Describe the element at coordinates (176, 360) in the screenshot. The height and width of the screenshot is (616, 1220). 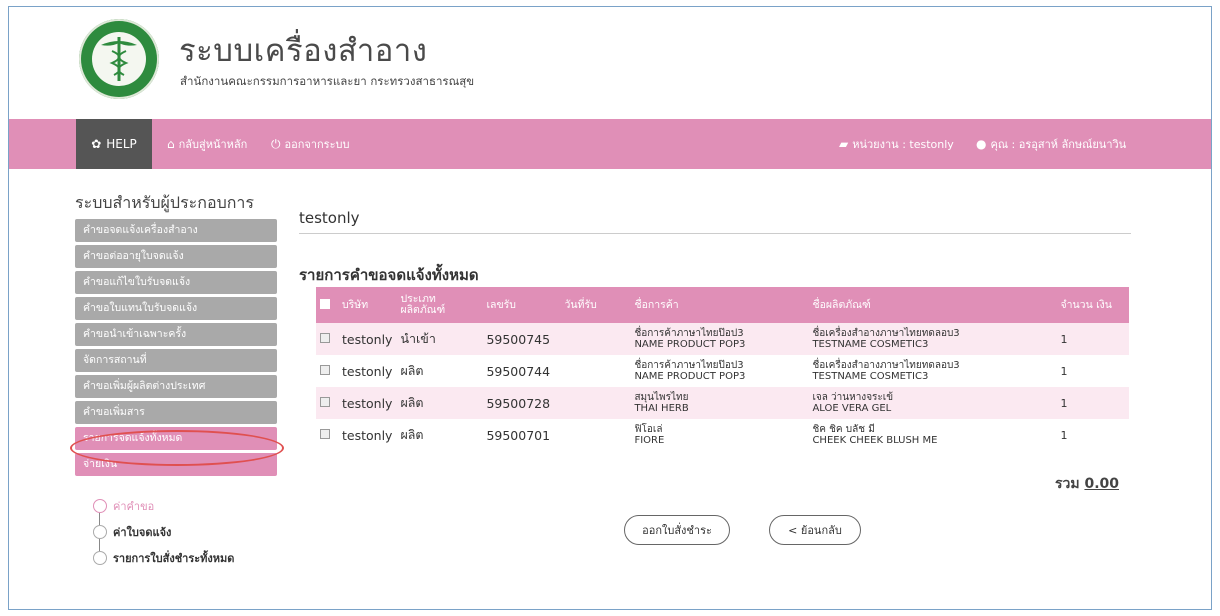
I see `sidebar-item-places: จัดการสถานที่` at that location.